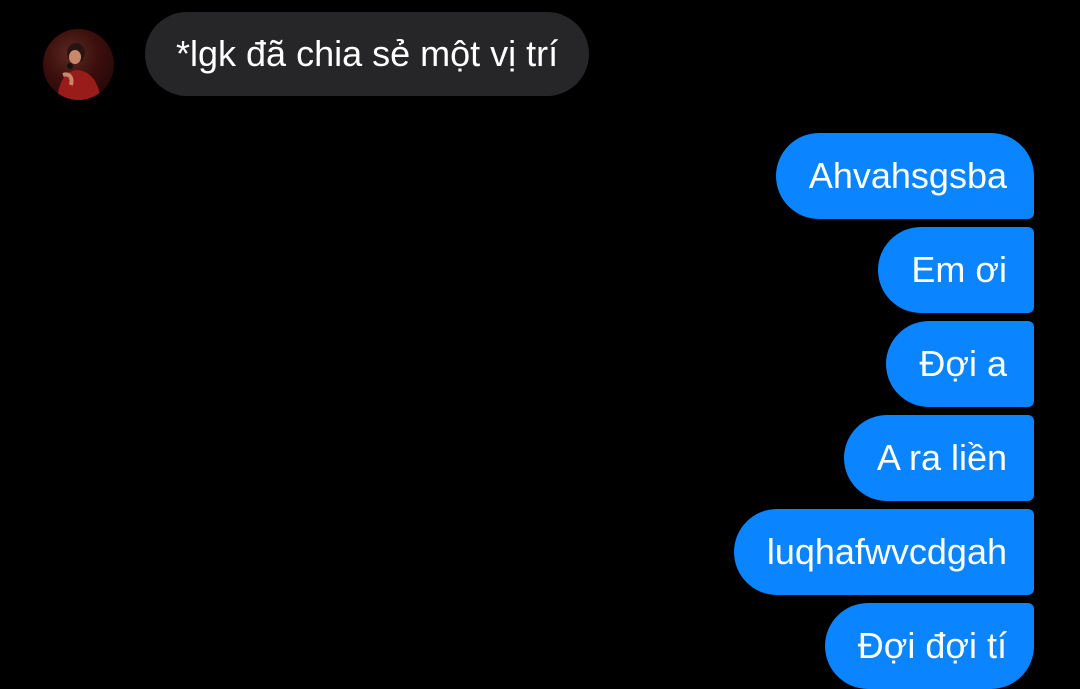 Image resolution: width=1080 pixels, height=689 pixels. Describe the element at coordinates (883, 552) in the screenshot. I see `outgoing-message-bubble: luqhafwvcdgah` at that location.